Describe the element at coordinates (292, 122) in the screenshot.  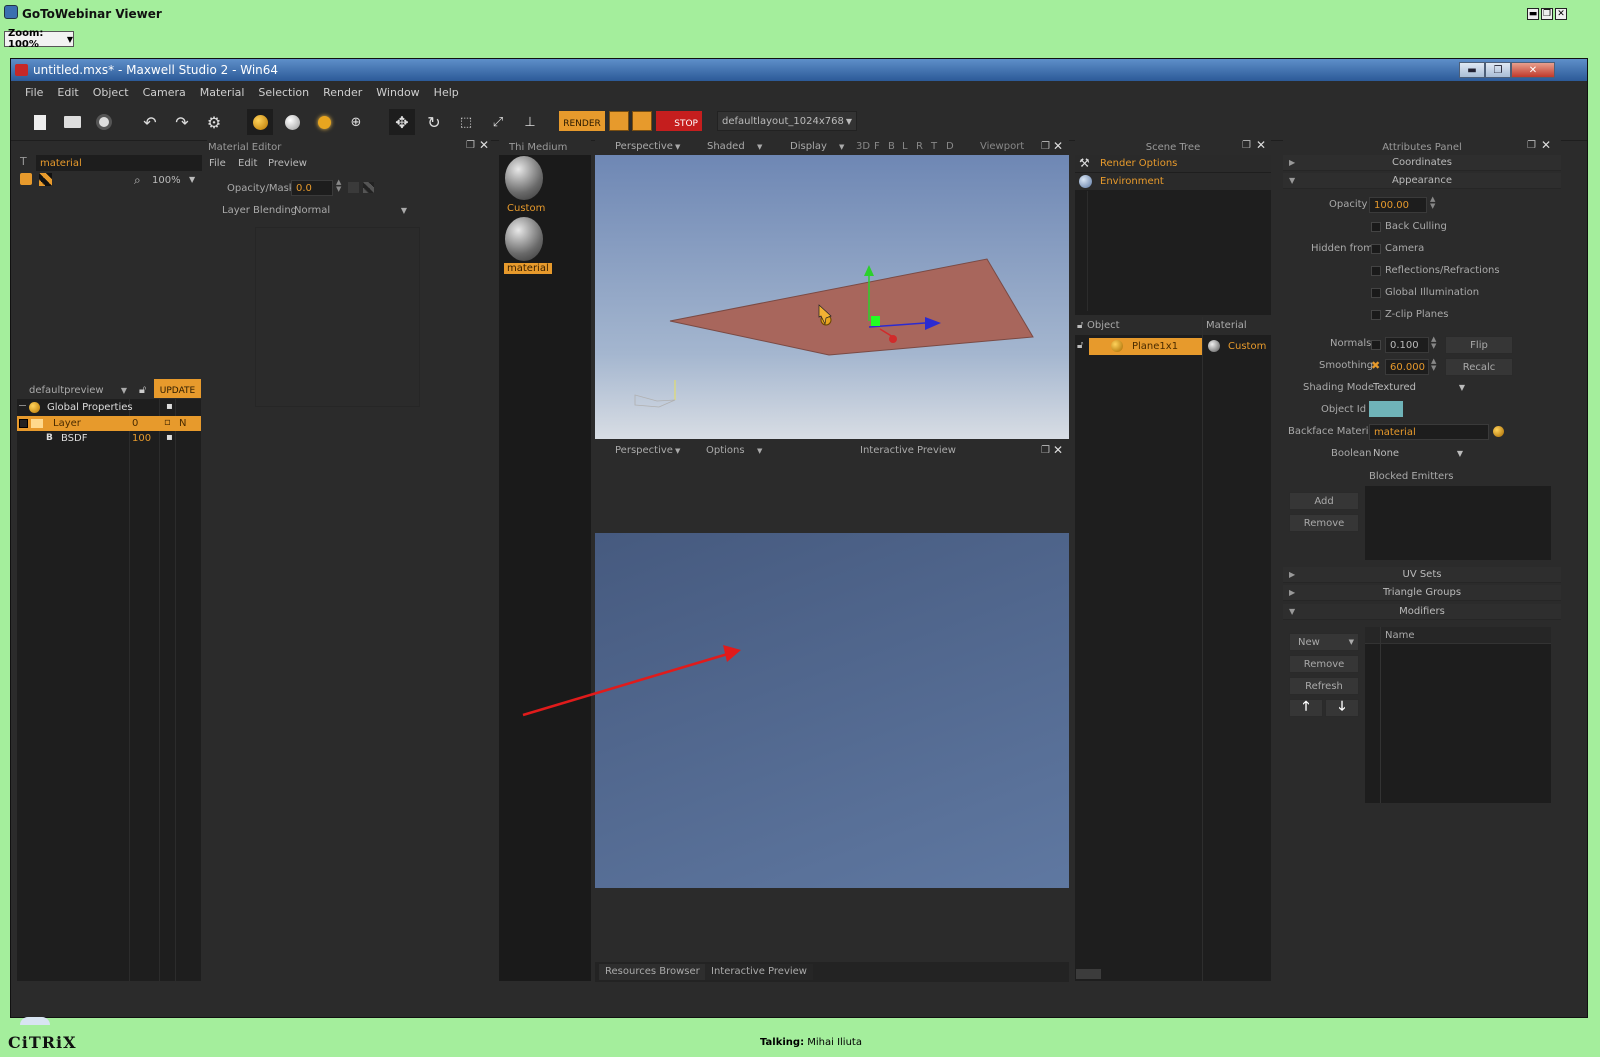
I see `material-check-icon` at that location.